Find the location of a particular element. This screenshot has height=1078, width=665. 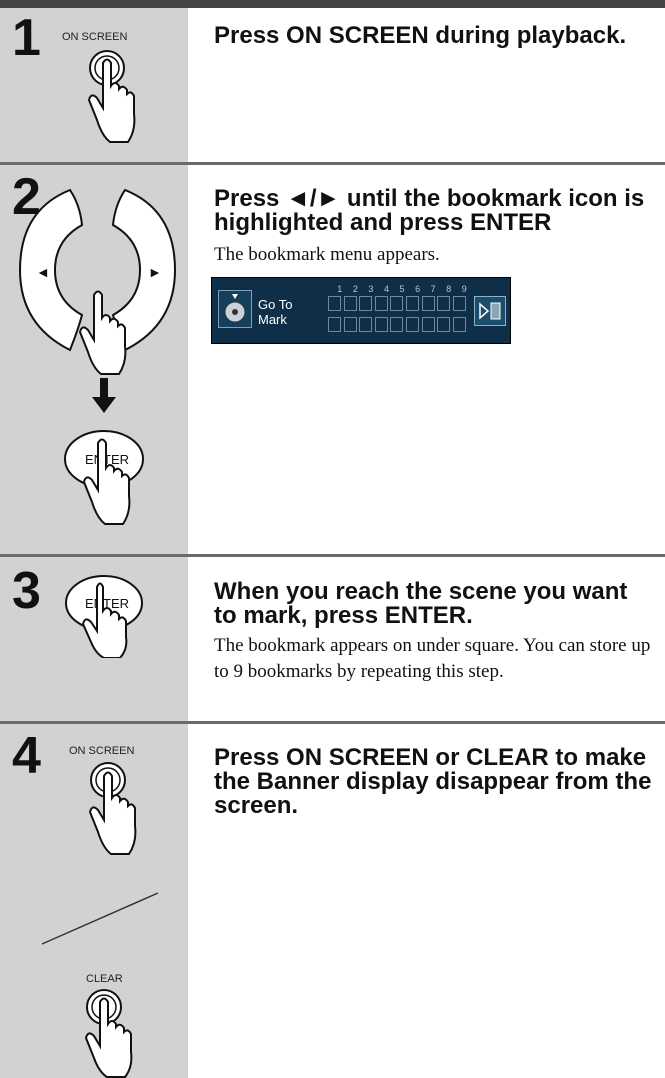

bookmark-numbers: 1 2 3 4 5 6 7 8 9 is located at coordinates (402, 290).